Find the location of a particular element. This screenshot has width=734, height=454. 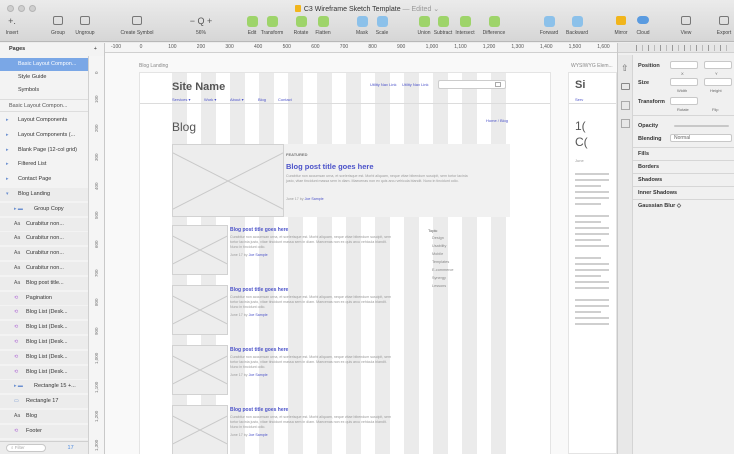

featured-title: Blog post title goes here is located at coordinates (330, 166).